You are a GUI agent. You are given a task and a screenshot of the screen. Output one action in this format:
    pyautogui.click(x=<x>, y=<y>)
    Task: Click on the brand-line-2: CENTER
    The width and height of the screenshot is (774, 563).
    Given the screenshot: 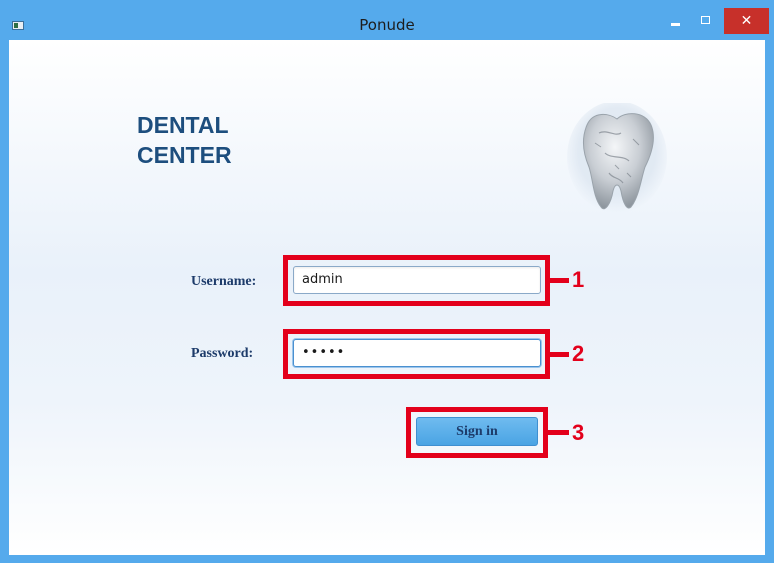 What is the action you would take?
    pyautogui.click(x=184, y=155)
    